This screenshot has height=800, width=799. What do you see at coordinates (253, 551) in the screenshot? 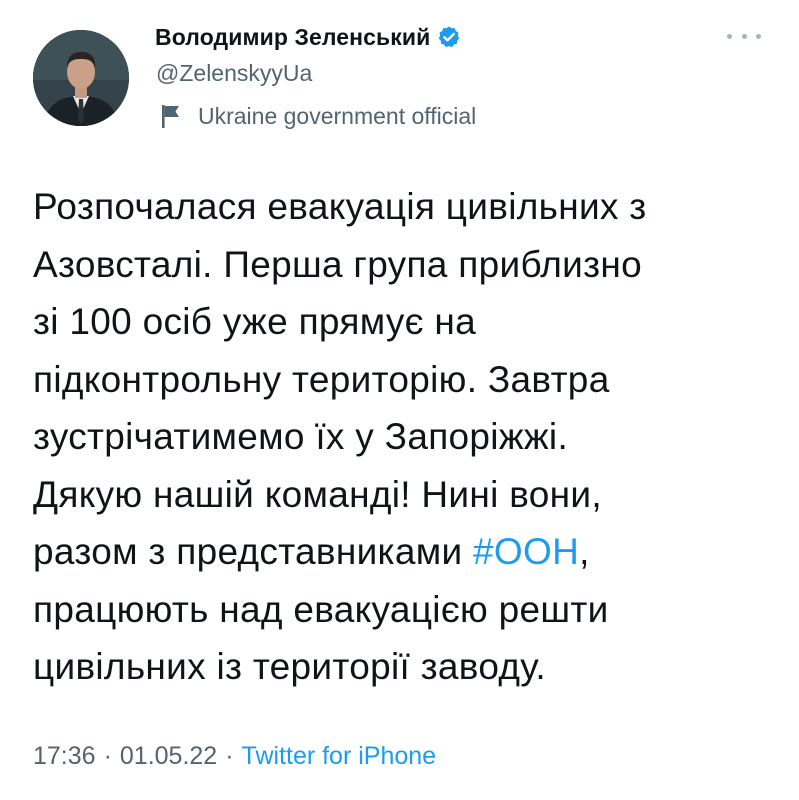
I see `tweet-text-segment: разом з представниками` at bounding box center [253, 551].